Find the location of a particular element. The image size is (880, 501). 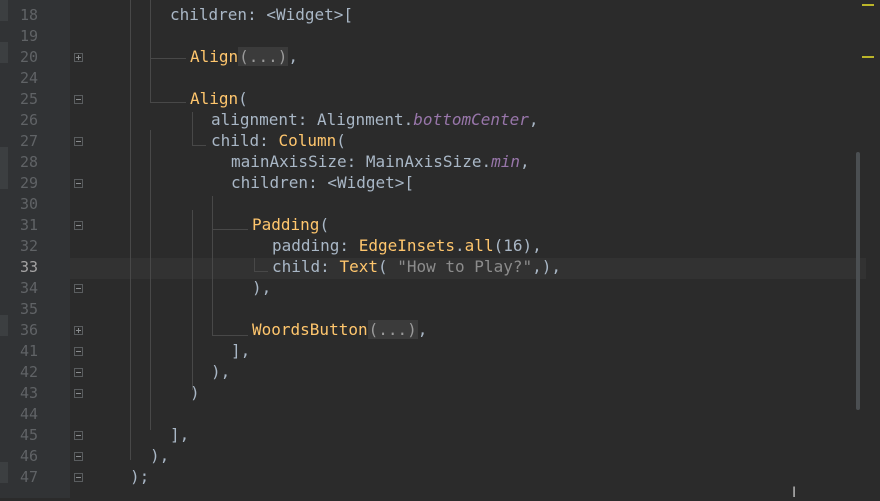

code-line-36: WoordsButton(...), is located at coordinates (339, 329).